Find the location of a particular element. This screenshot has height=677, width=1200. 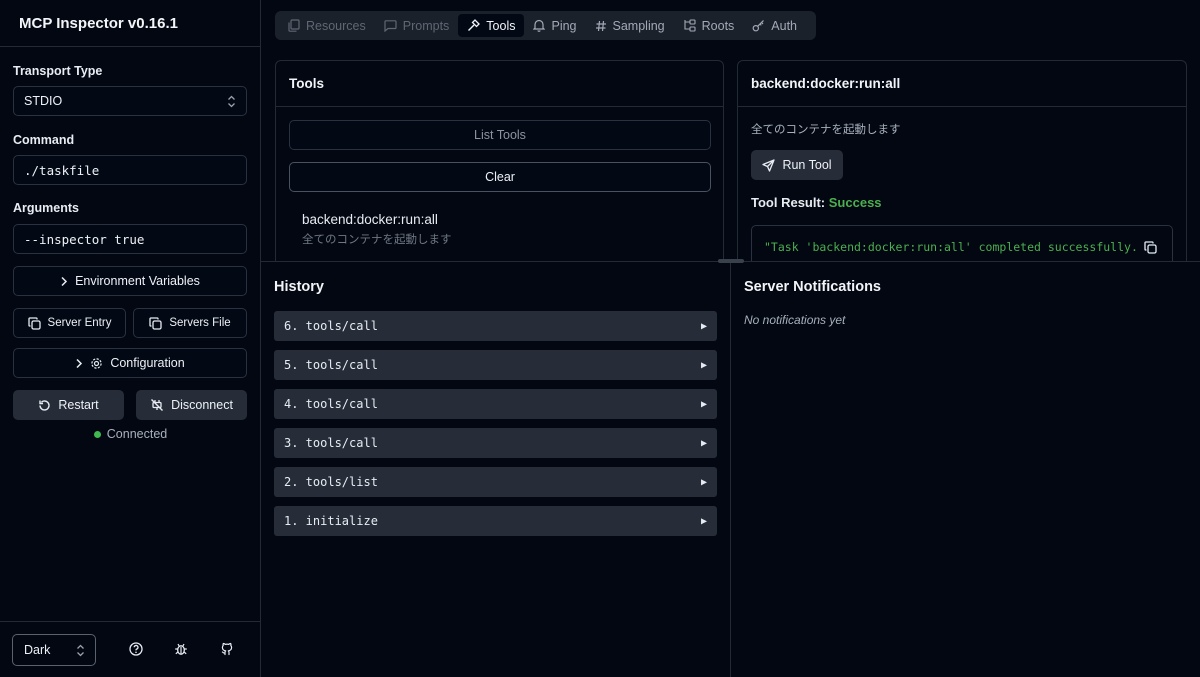

status-dot-icon is located at coordinates (97, 434).